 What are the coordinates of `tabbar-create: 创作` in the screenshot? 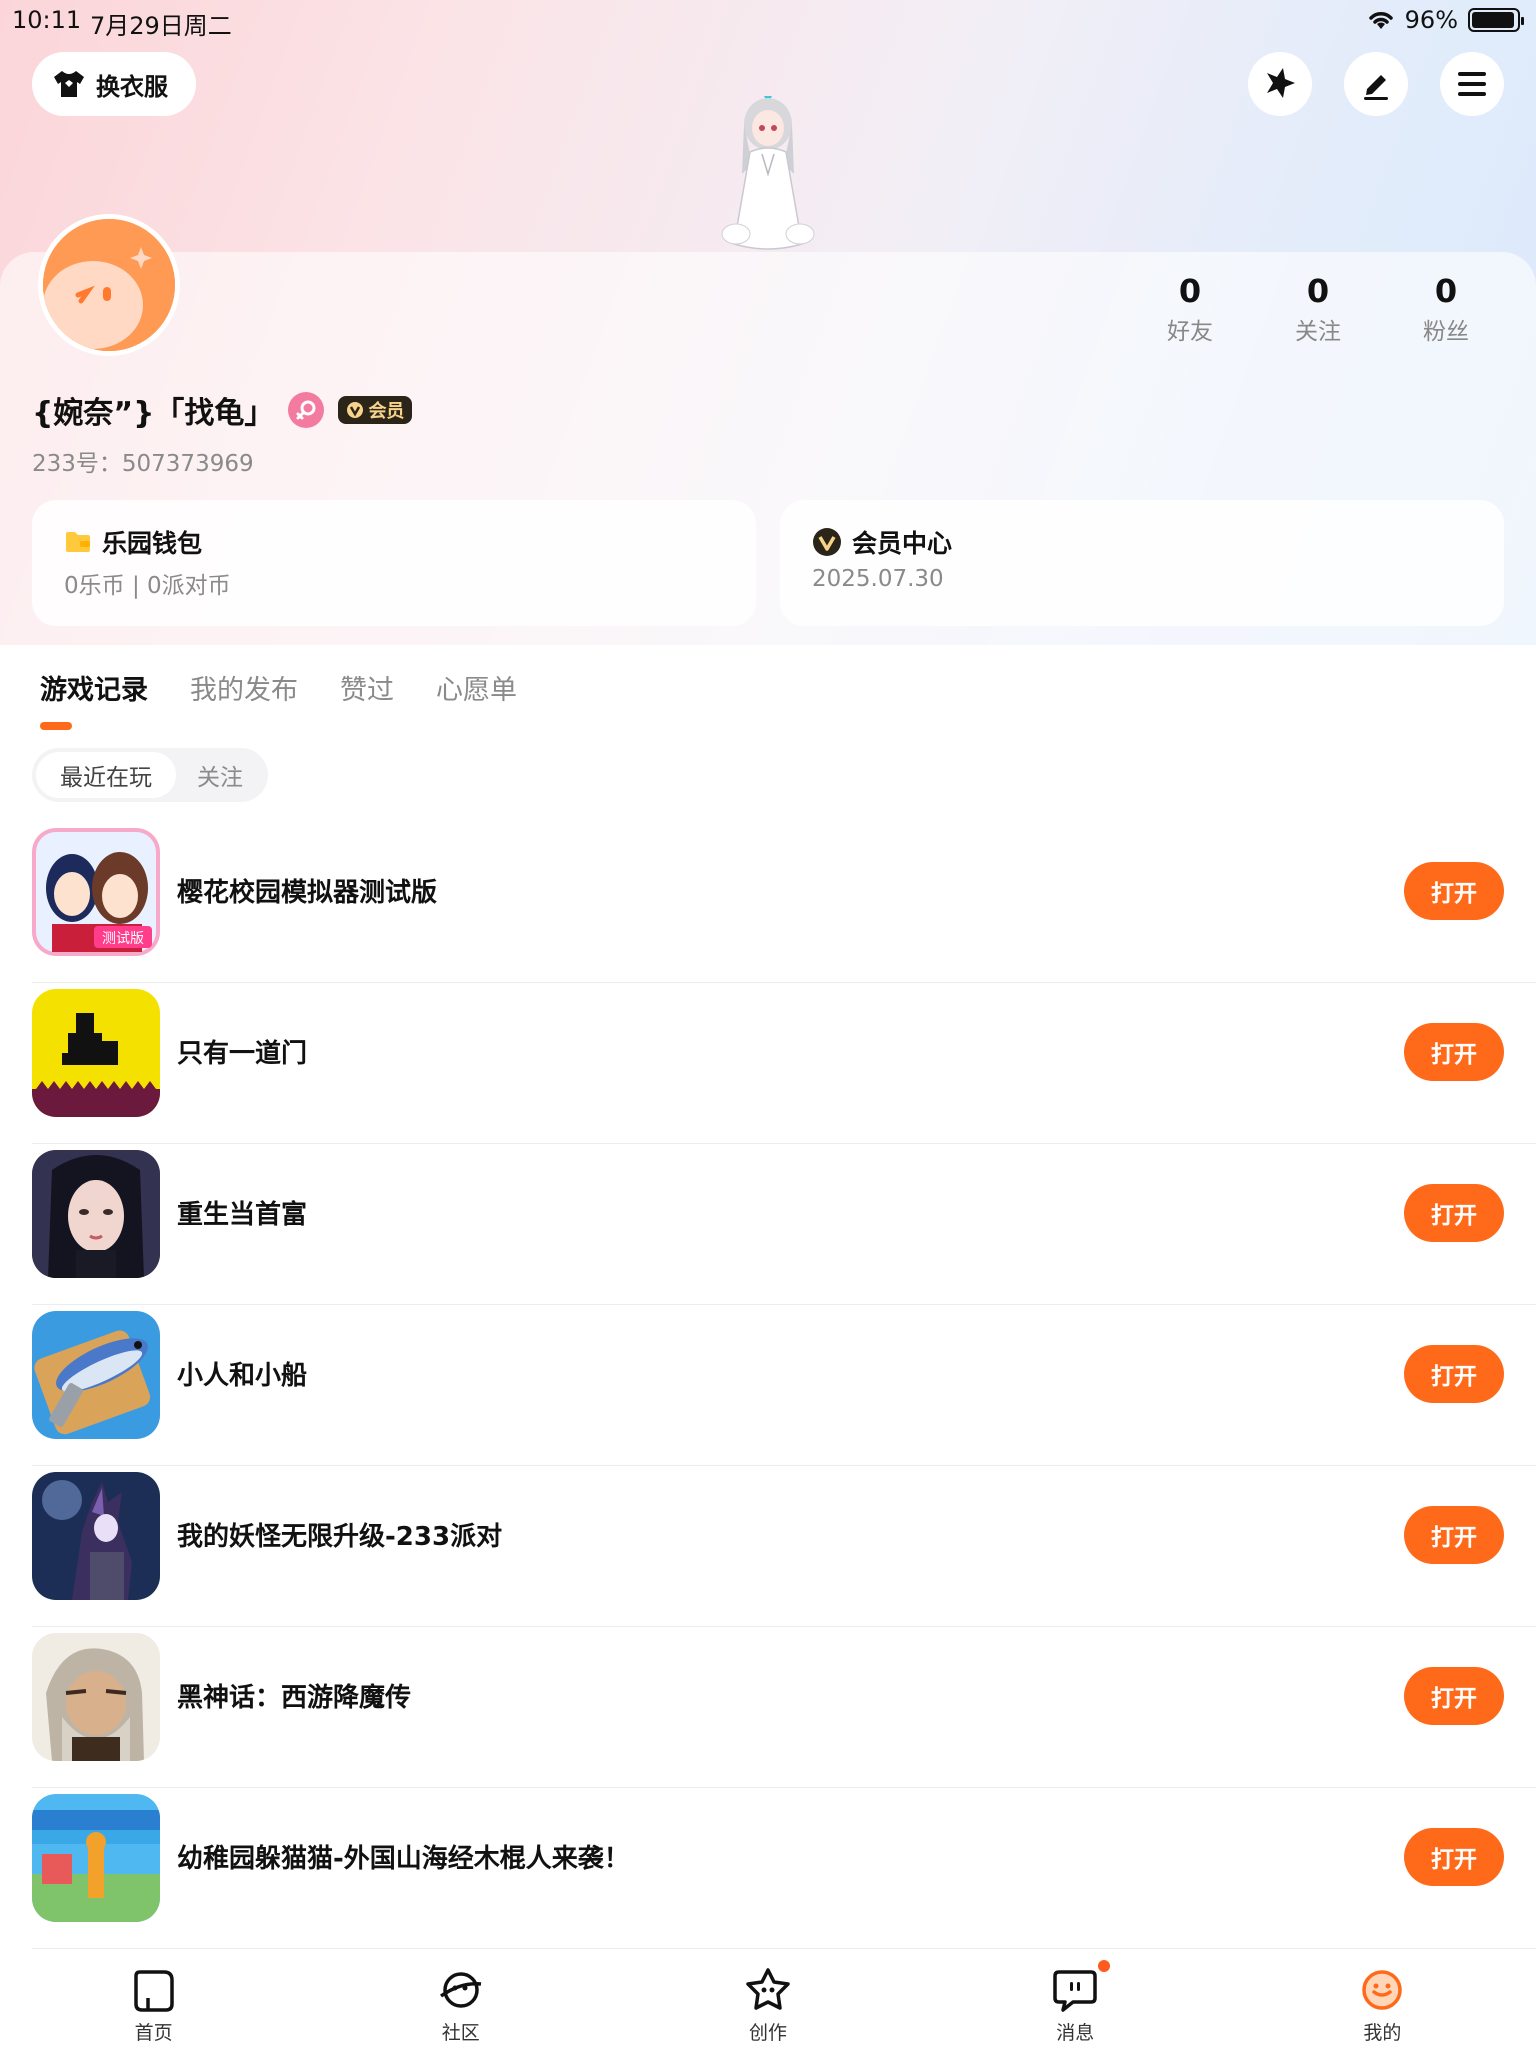 It's located at (767, 2000).